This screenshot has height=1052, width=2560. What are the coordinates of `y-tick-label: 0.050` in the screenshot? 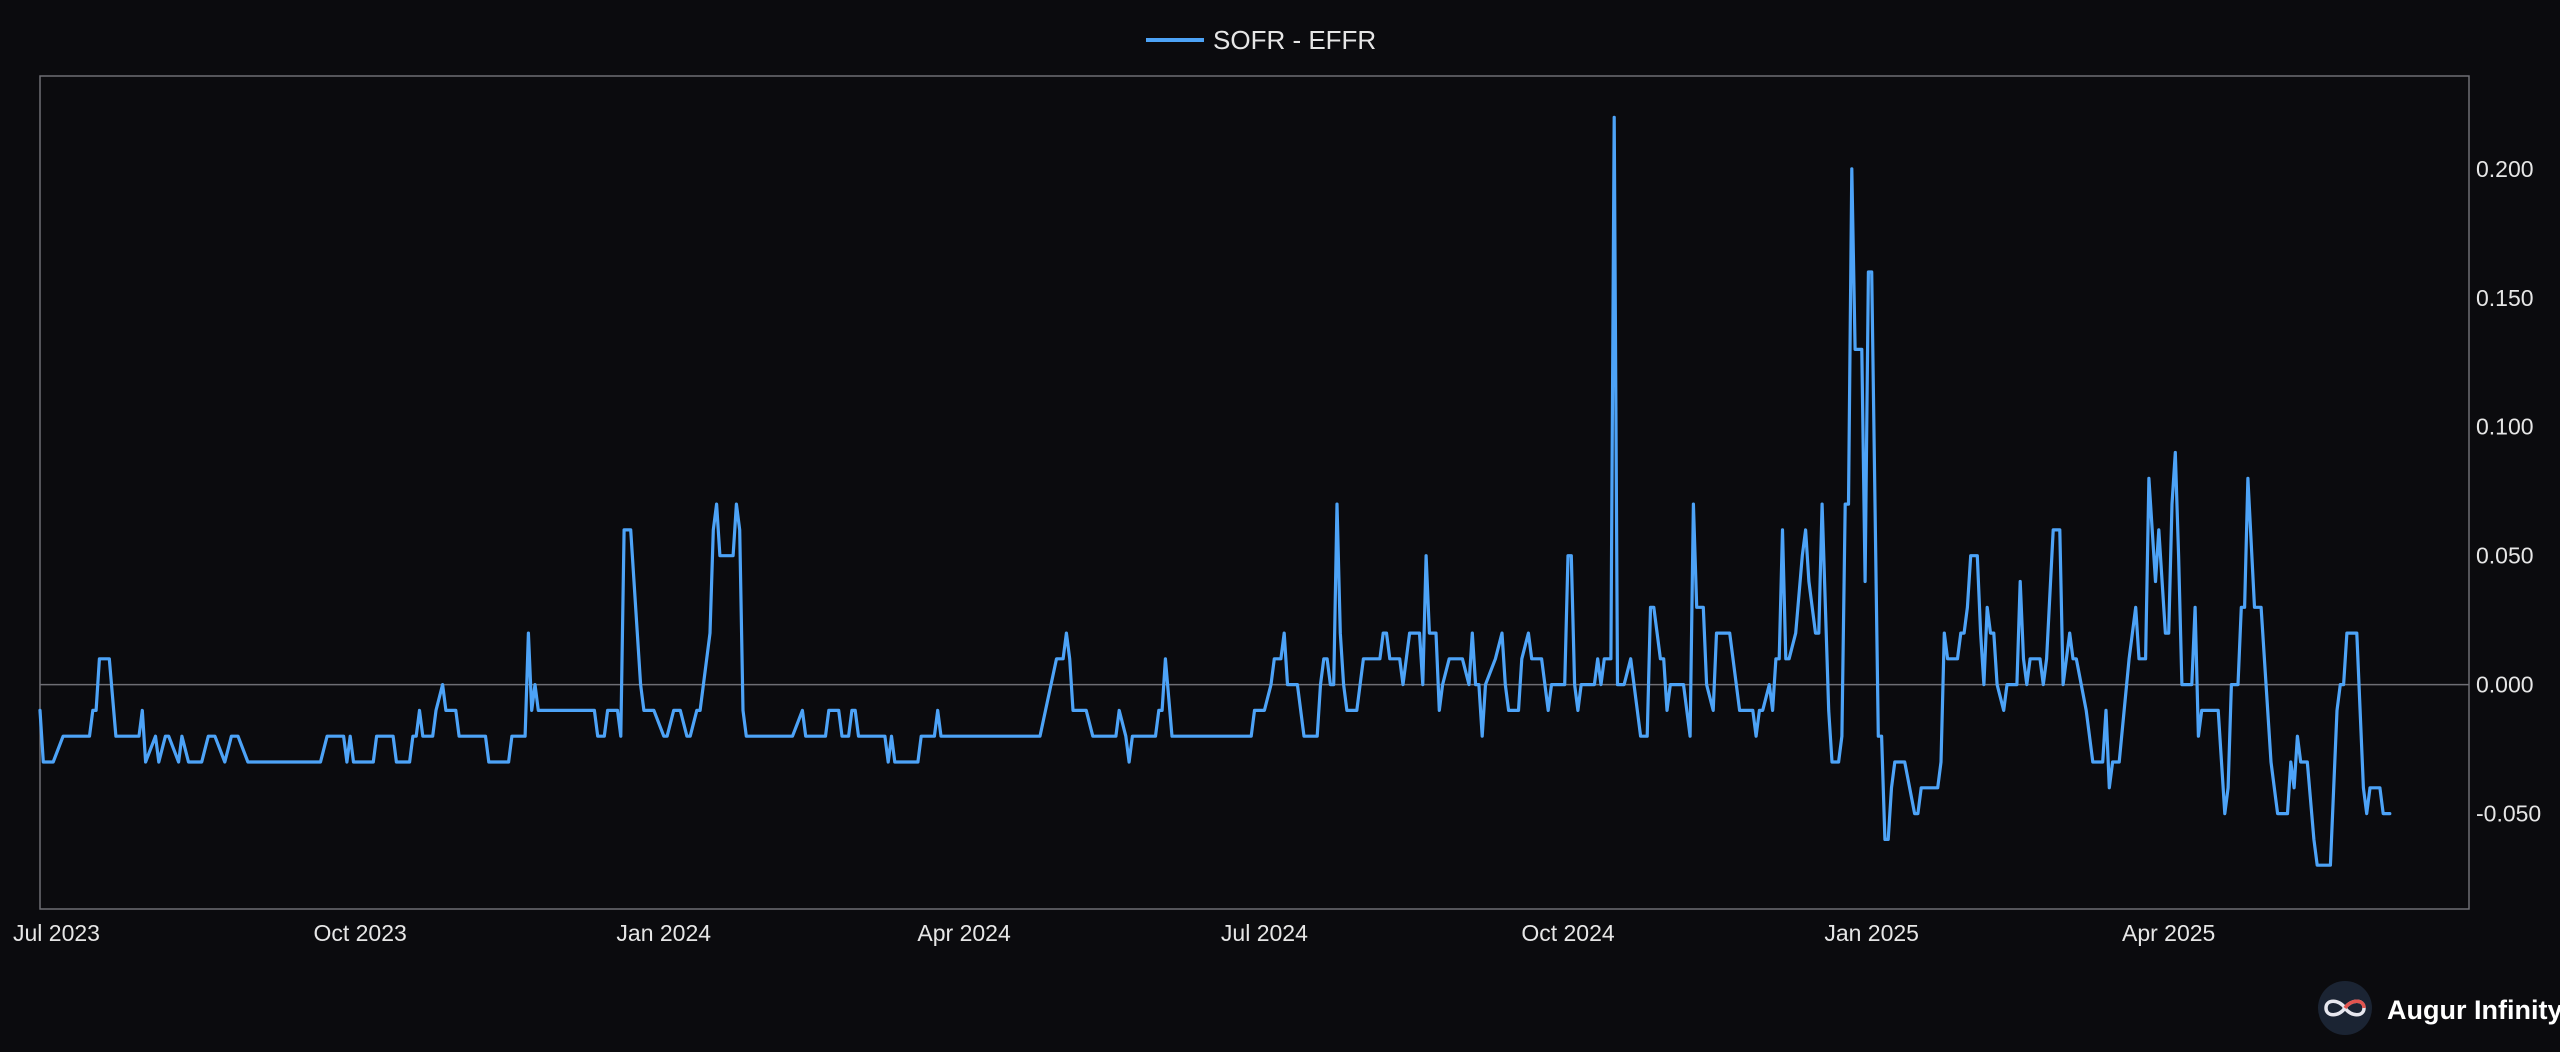 It's located at (2505, 556).